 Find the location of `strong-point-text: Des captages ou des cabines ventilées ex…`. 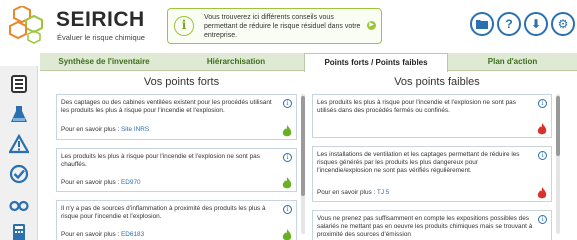

strong-point-text: Des captages ou des cabines ventilées ex… is located at coordinates (166, 106).